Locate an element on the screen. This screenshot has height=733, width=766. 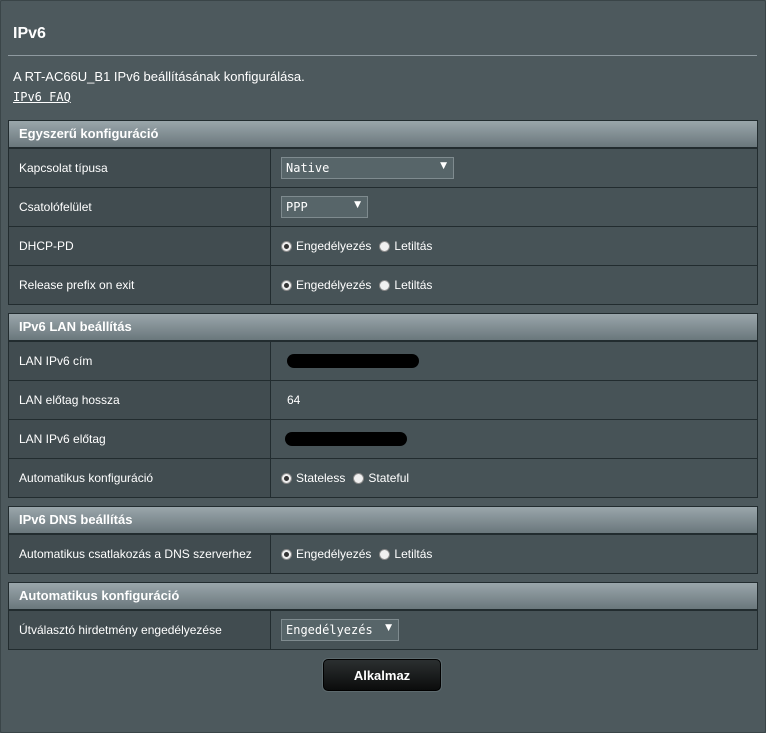
release-prefix-disable-radio is located at coordinates (385, 285).